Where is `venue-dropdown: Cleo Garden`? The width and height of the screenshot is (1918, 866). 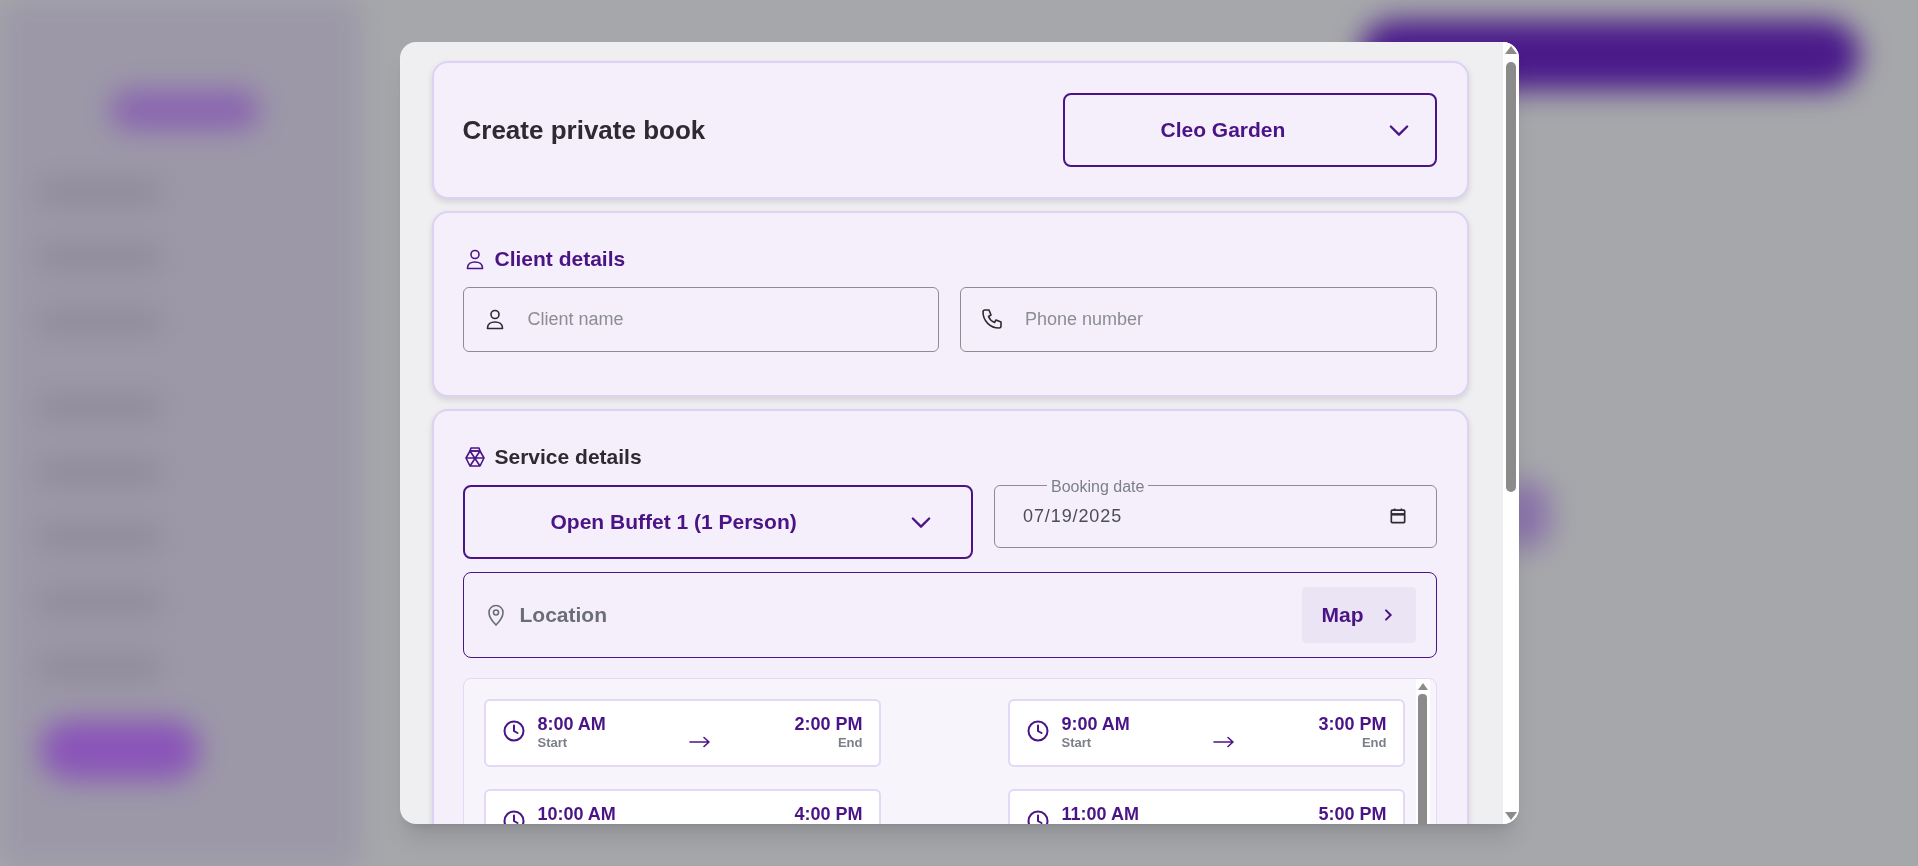
venue-dropdown: Cleo Garden is located at coordinates (1249, 130).